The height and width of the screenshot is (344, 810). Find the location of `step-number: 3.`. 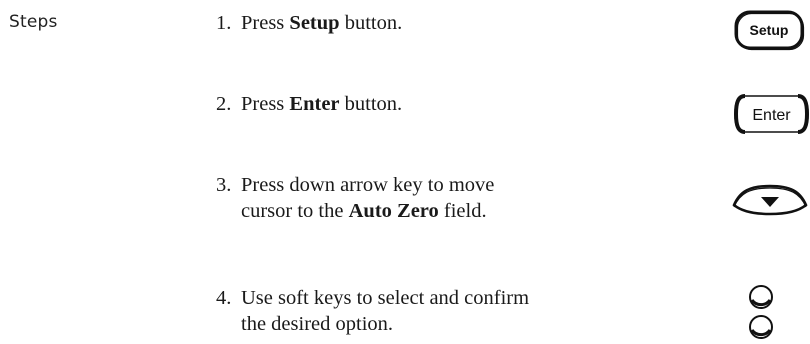

step-number: 3. is located at coordinates (224, 185).